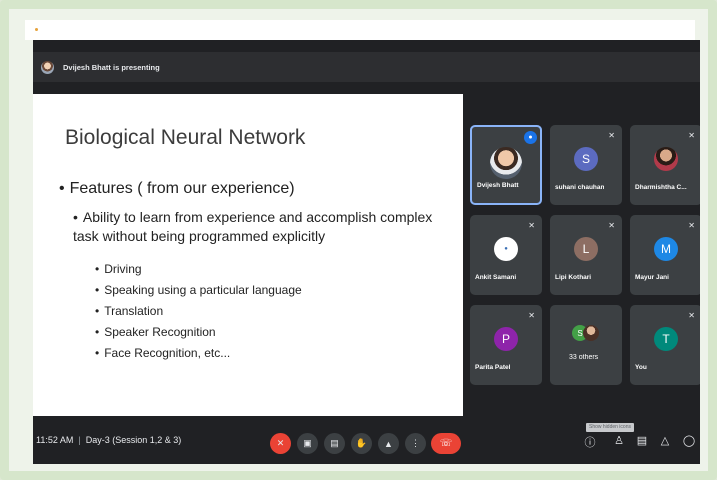 Image resolution: width=717 pixels, height=480 pixels. I want to click on participant-name: You, so click(641, 367).